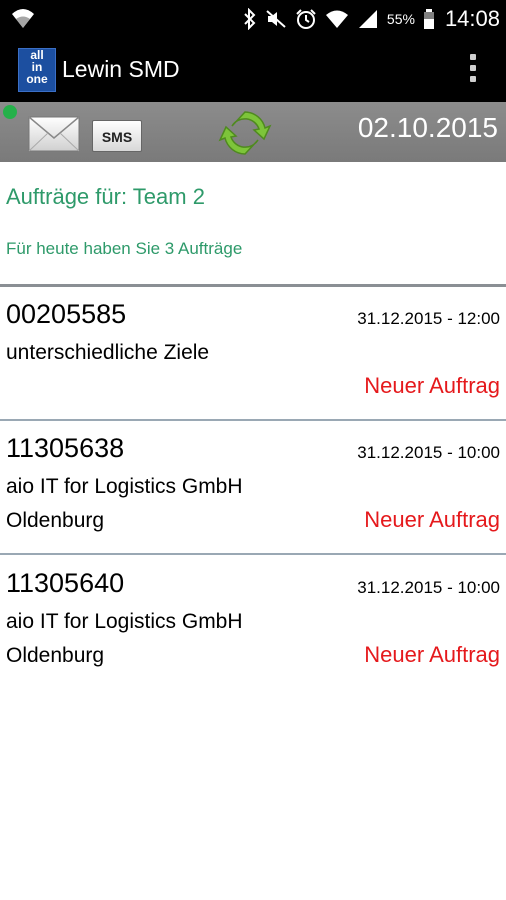 The width and height of the screenshot is (506, 900). Describe the element at coordinates (37, 70) in the screenshot. I see `app-logo: all in one` at that location.